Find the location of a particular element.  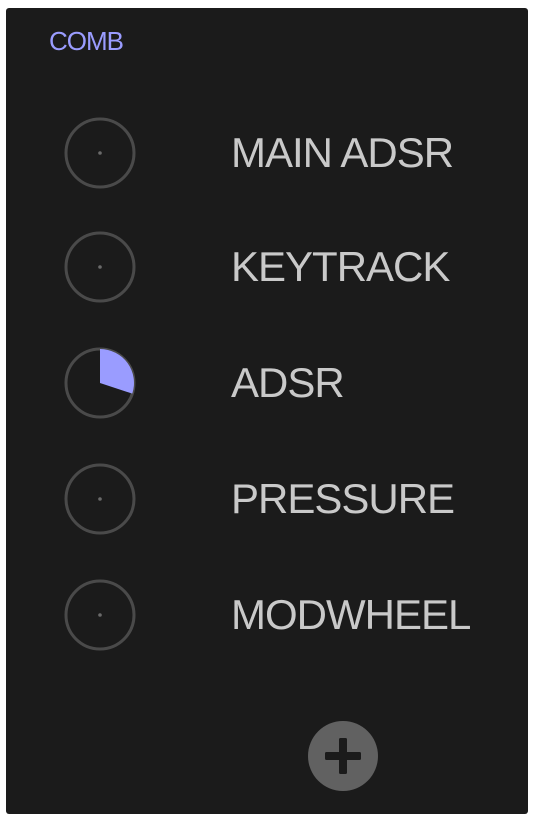

modulator-row-adsr: ADSR is located at coordinates (267, 394).